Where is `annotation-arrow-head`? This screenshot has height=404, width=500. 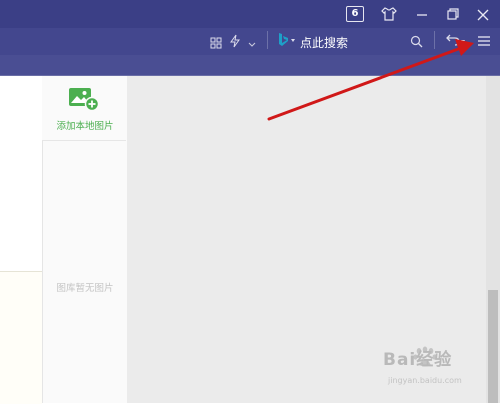
annotation-arrow-head is located at coordinates (464, 47).